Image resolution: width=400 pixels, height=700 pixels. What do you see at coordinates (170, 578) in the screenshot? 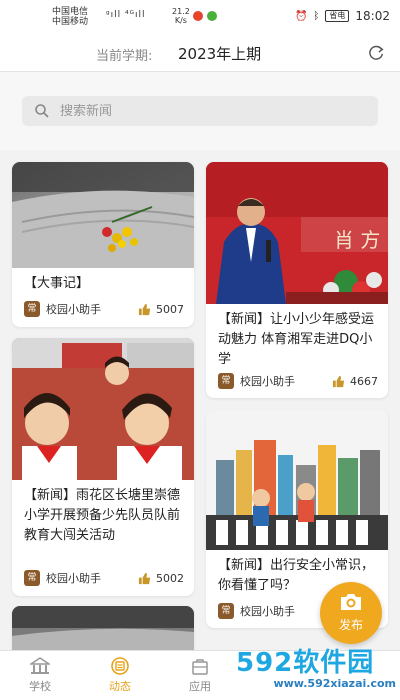
I see `like-count: 5002` at bounding box center [170, 578].